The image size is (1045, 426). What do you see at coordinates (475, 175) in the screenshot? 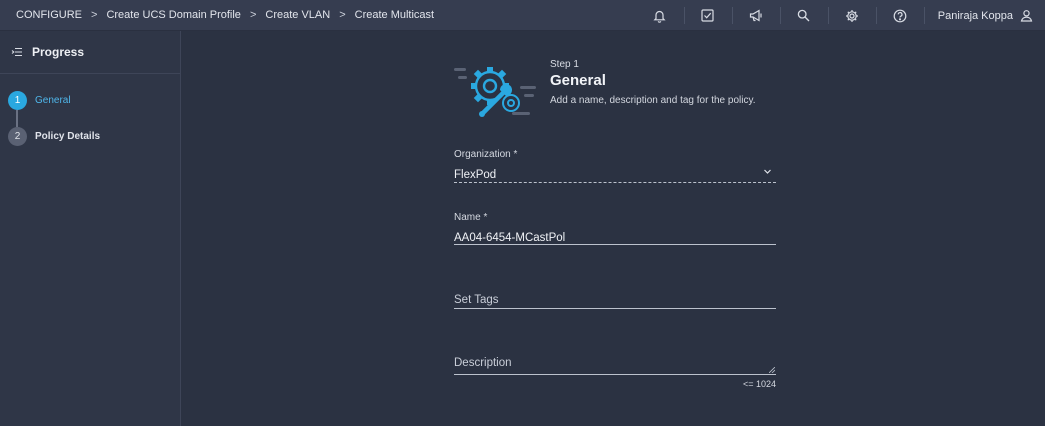
I see `organization-value: FlexPod` at bounding box center [475, 175].